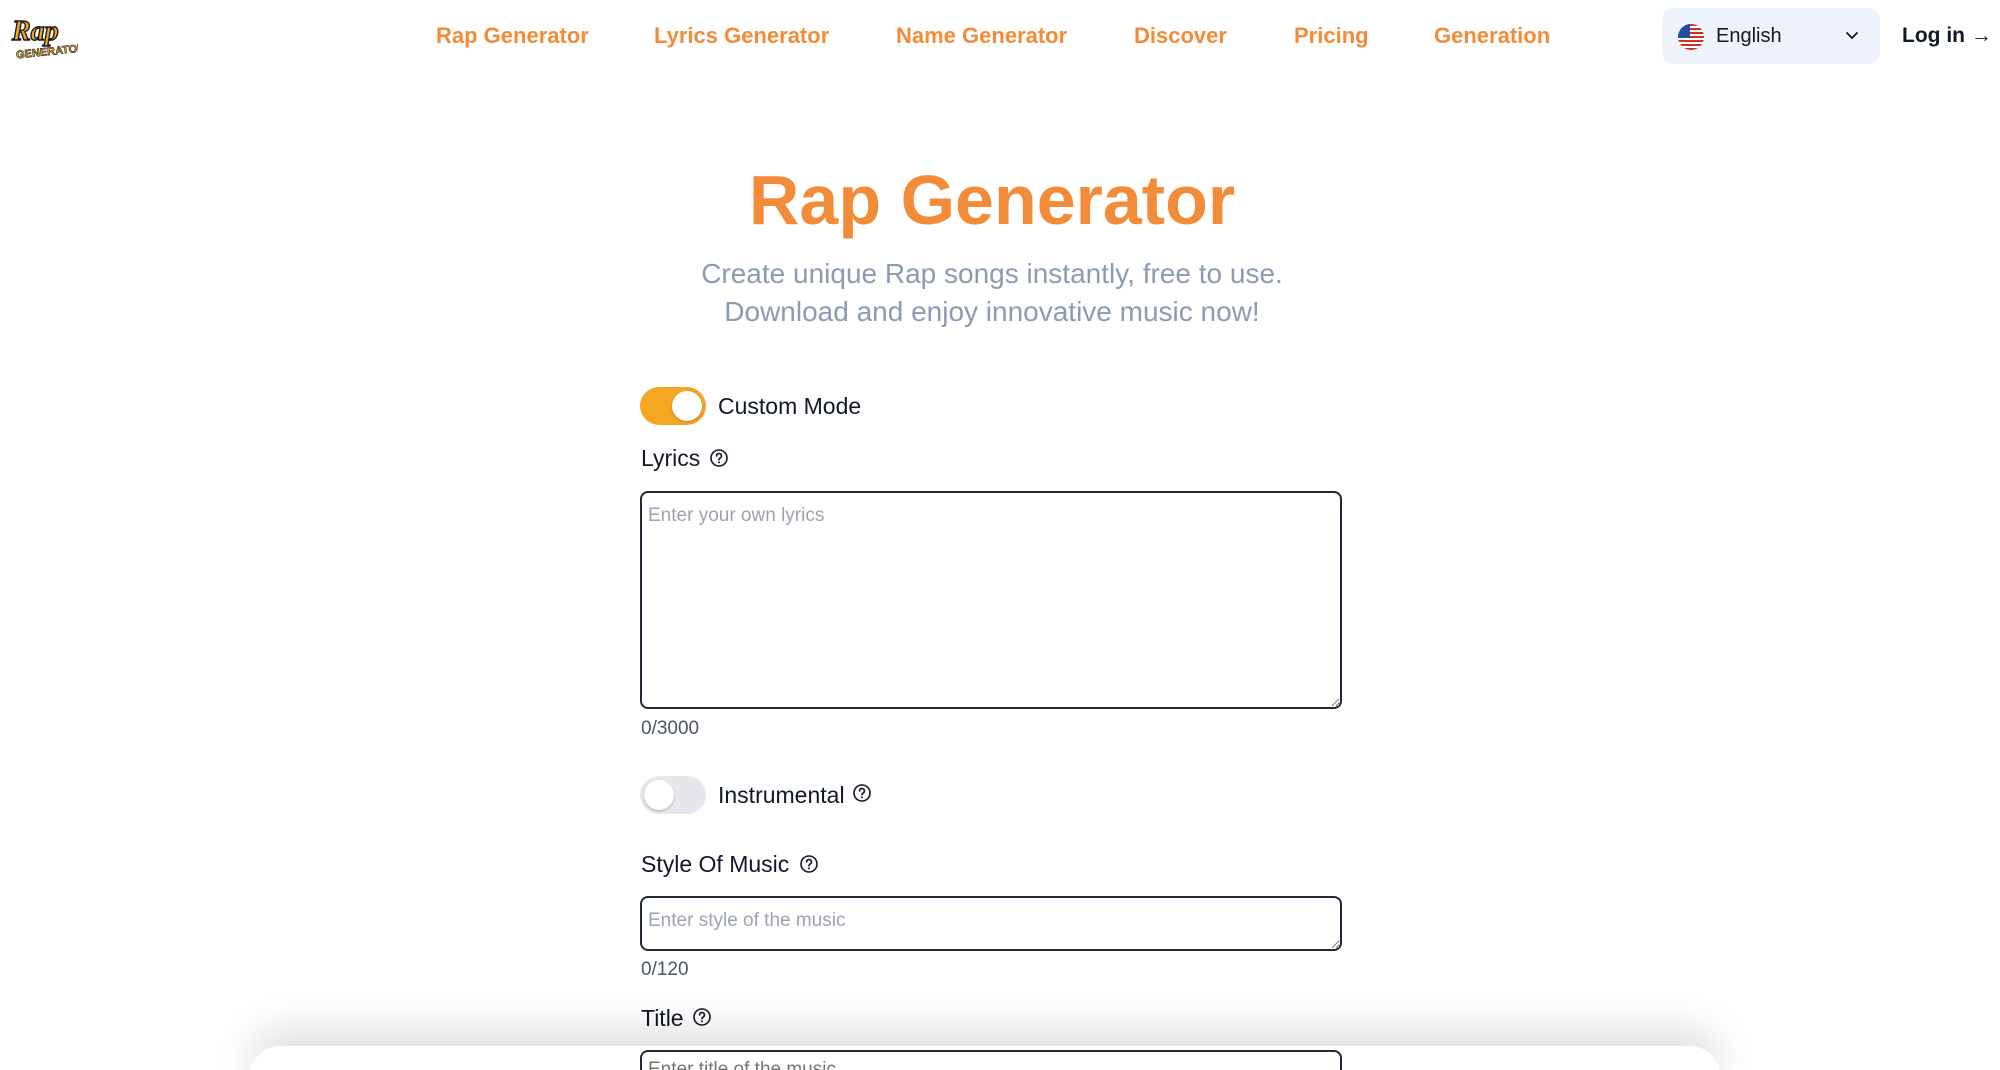 This screenshot has height=1070, width=2000. Describe the element at coordinates (512, 36) in the screenshot. I see `nav-rap-generator: Rap Generator` at that location.